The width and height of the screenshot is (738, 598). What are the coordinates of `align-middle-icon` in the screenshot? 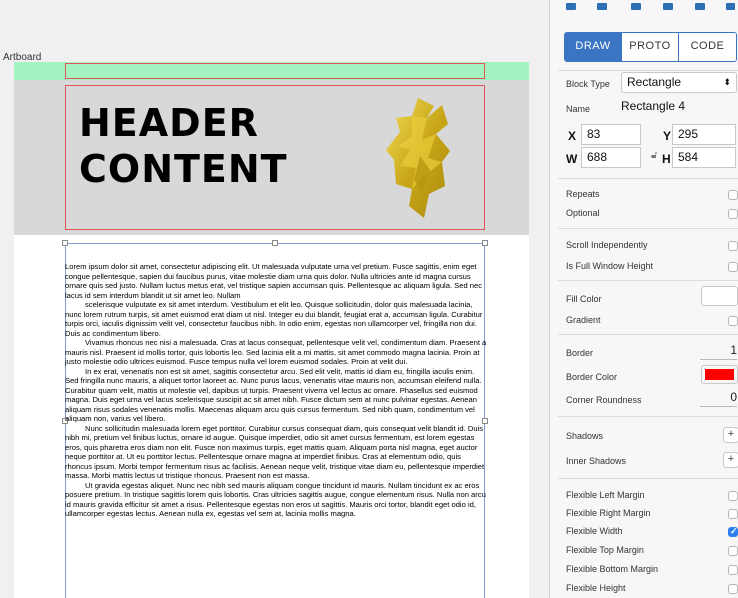 It's located at (700, 6).